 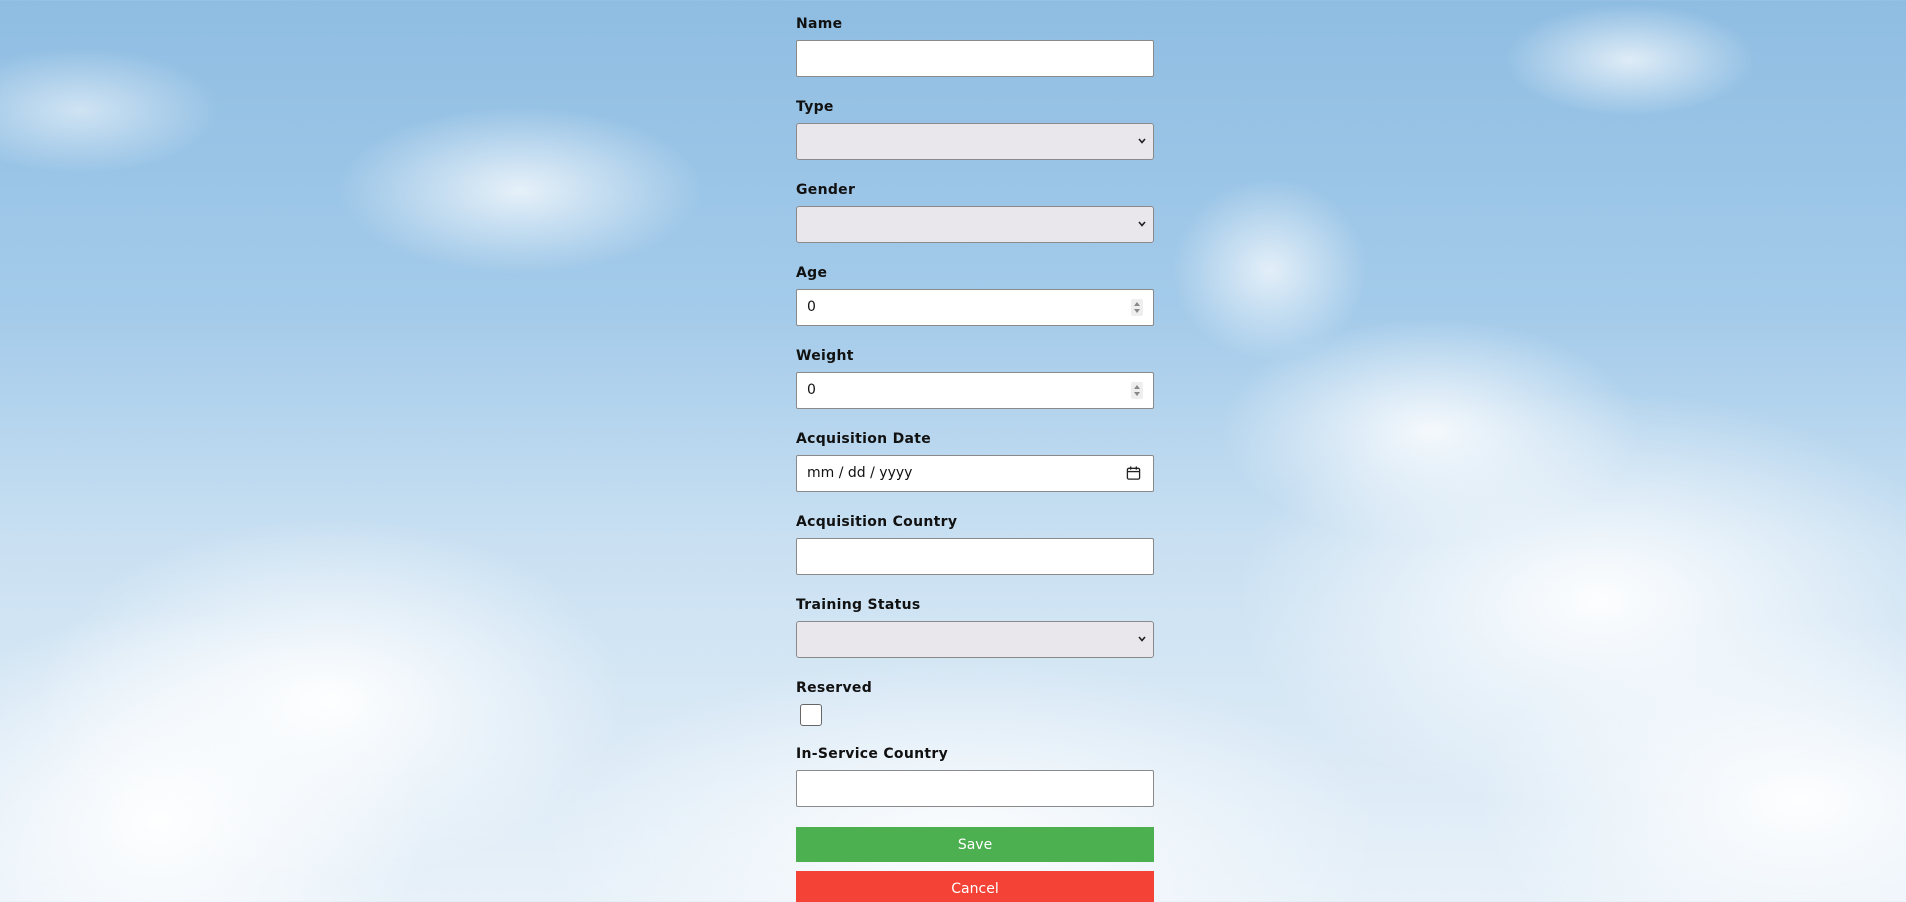 What do you see at coordinates (815, 107) in the screenshot?
I see `type-label: Type` at bounding box center [815, 107].